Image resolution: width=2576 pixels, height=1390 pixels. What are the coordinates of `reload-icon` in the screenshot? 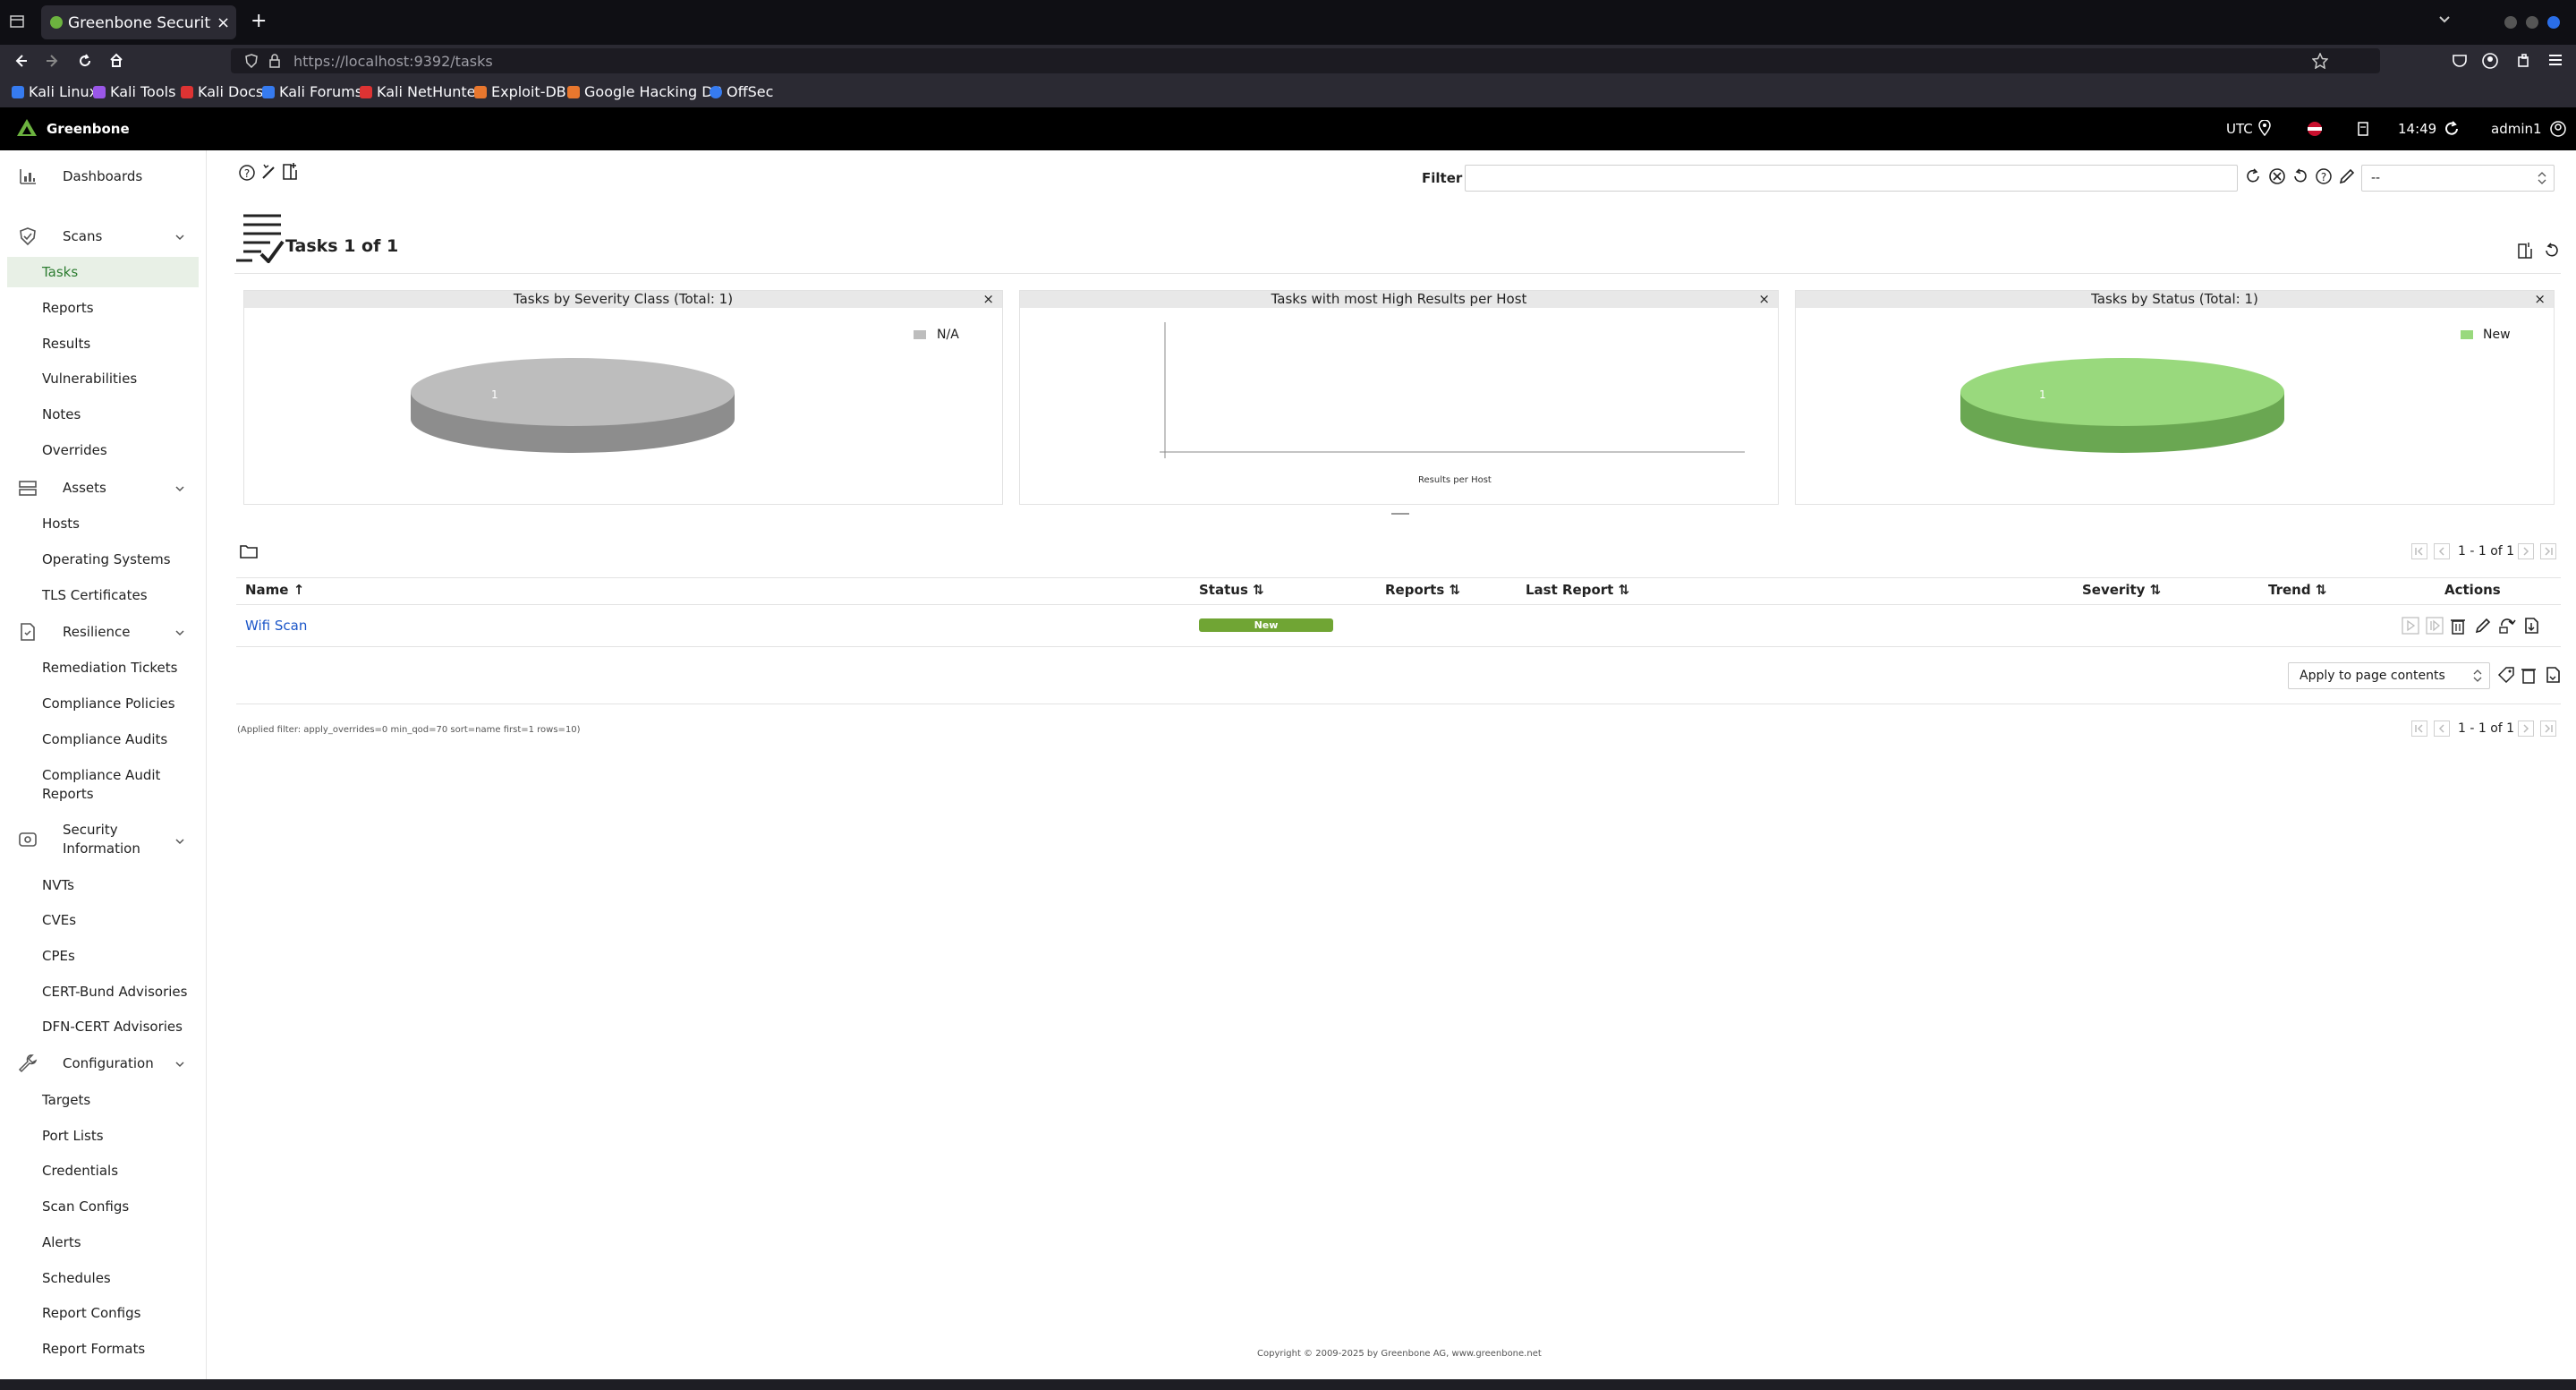 It's located at (85, 61).